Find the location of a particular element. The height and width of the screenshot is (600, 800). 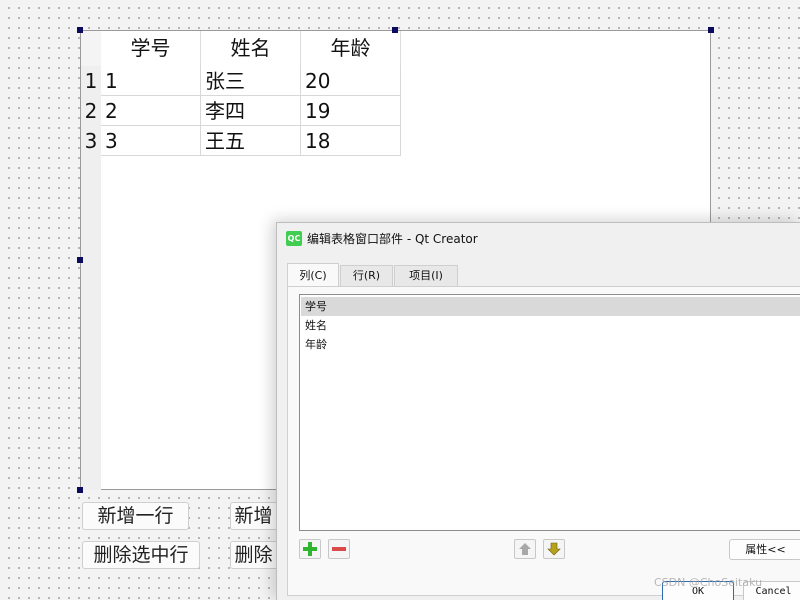

minus-icon is located at coordinates (339, 549).